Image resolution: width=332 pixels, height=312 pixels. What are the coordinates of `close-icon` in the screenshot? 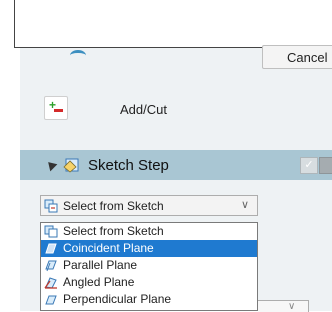 It's located at (325, 165).